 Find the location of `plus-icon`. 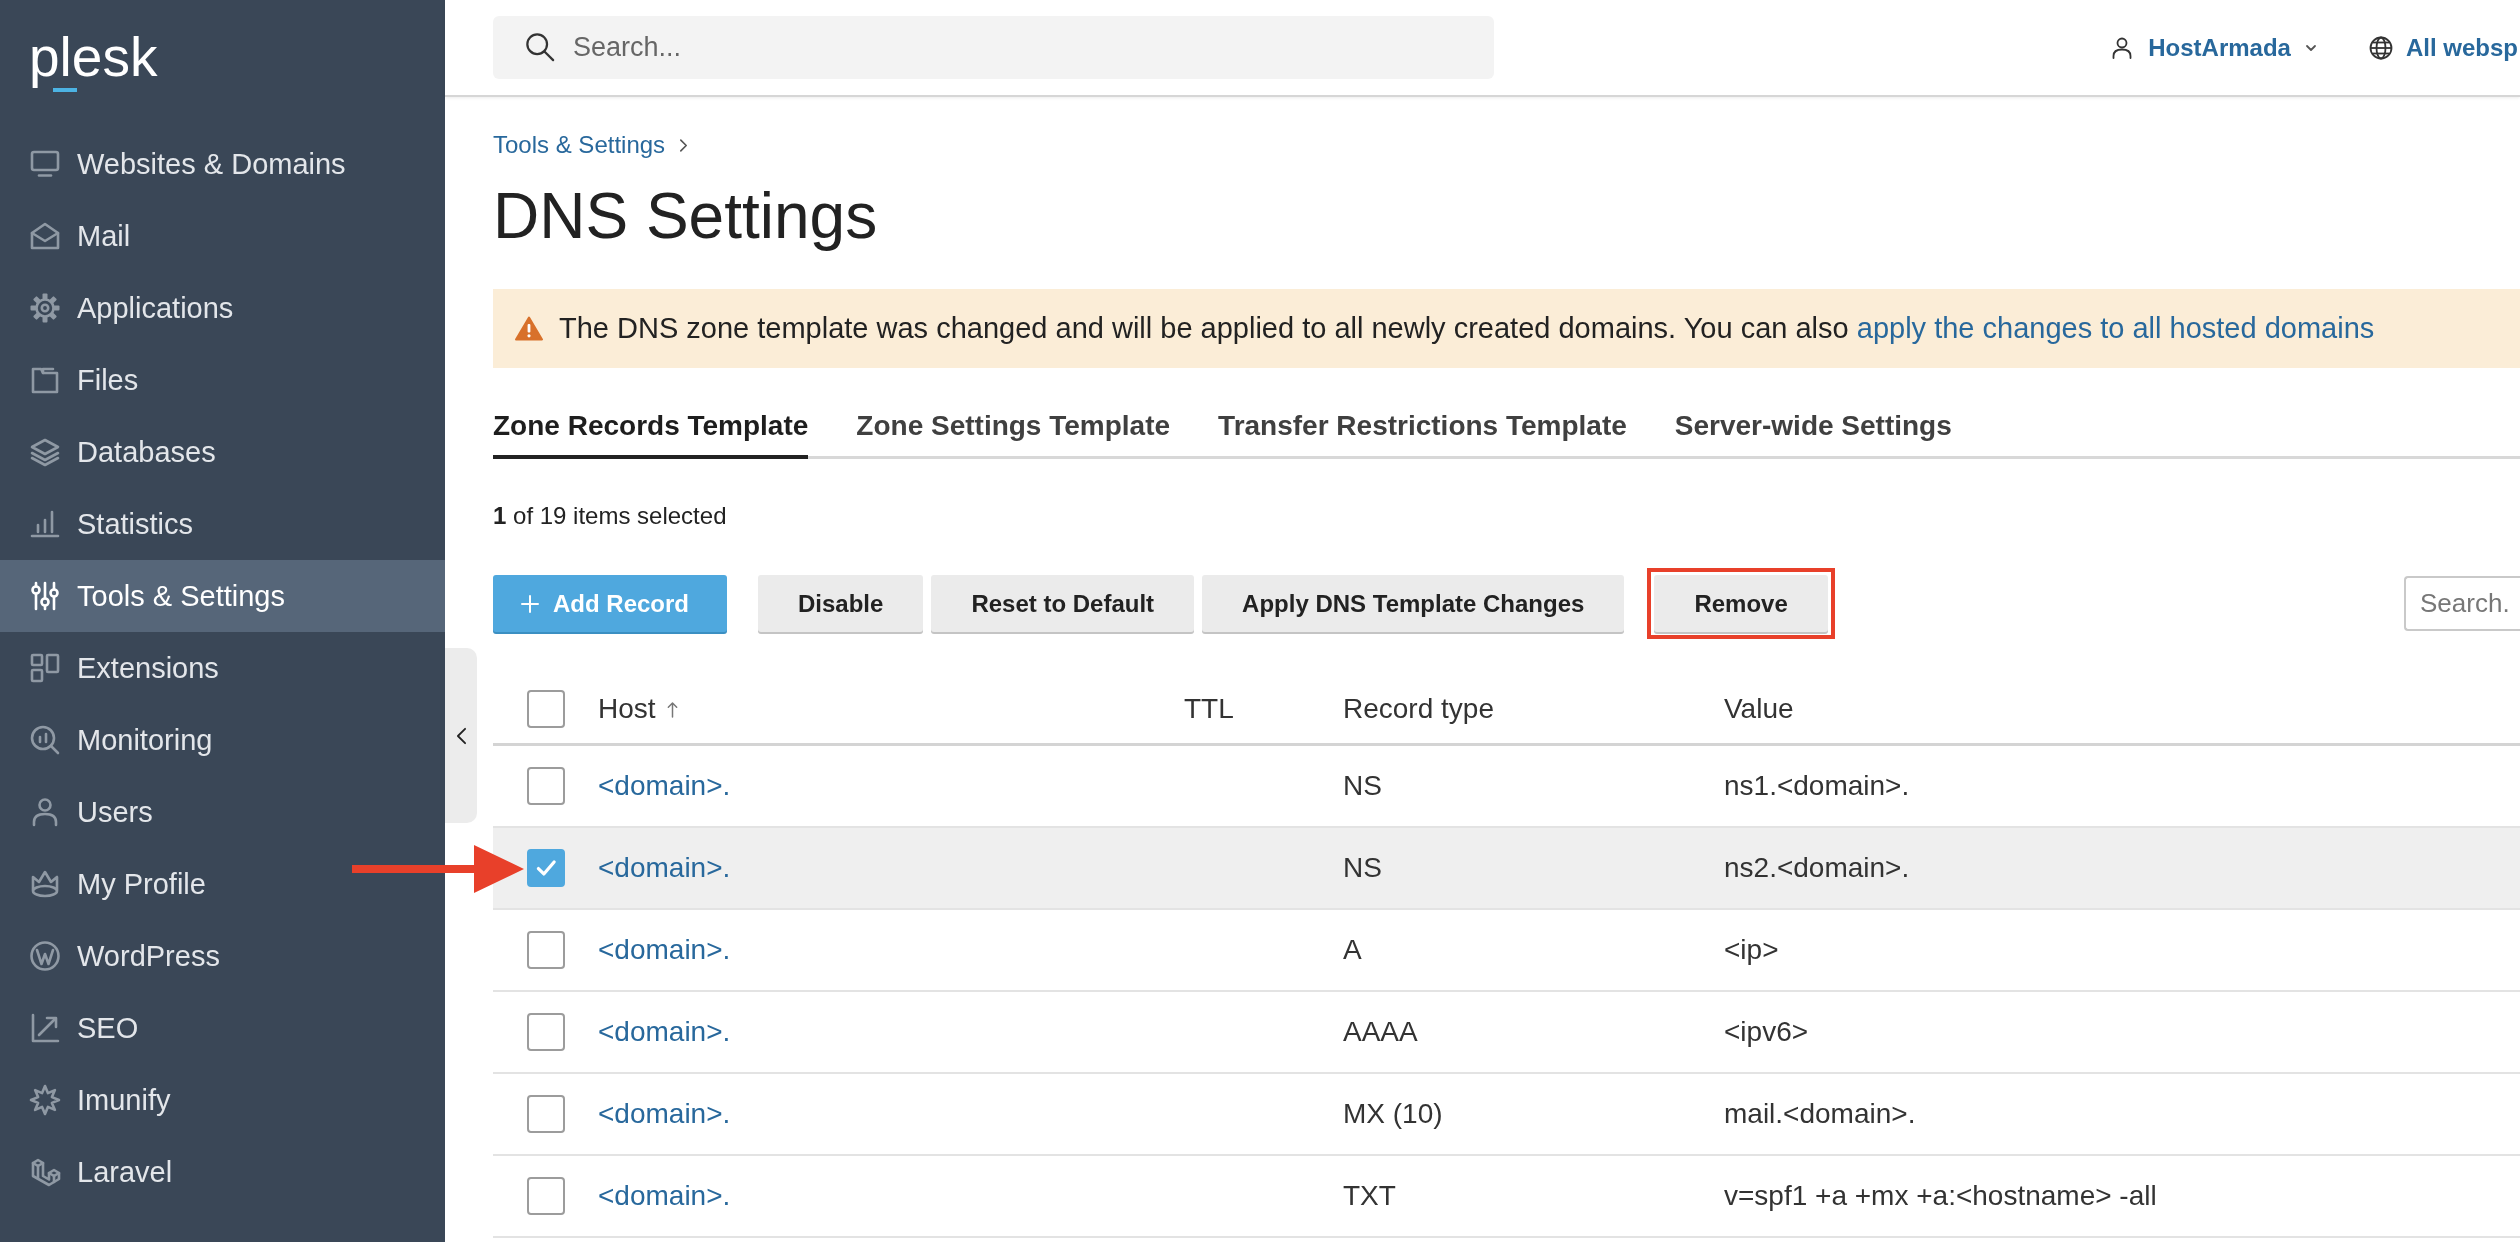

plus-icon is located at coordinates (530, 603).